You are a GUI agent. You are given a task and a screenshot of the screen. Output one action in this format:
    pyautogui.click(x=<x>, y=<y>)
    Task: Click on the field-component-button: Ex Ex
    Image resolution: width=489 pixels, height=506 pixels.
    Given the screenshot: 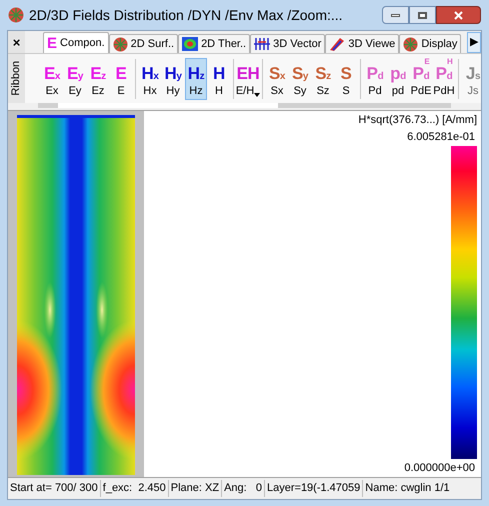 What is the action you would take?
    pyautogui.click(x=52, y=79)
    